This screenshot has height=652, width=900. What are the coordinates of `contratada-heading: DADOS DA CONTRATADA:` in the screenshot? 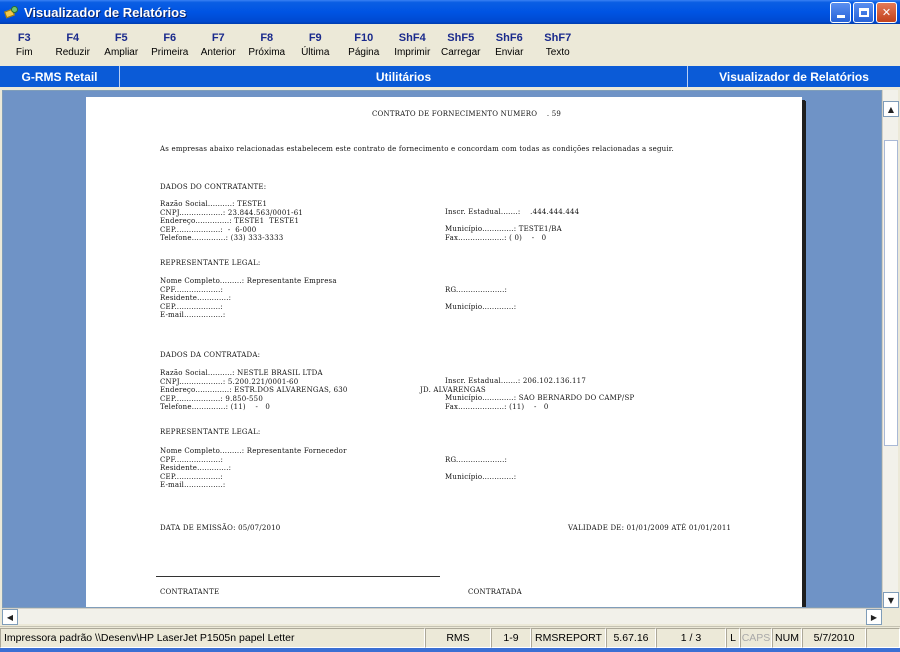 It's located at (210, 355).